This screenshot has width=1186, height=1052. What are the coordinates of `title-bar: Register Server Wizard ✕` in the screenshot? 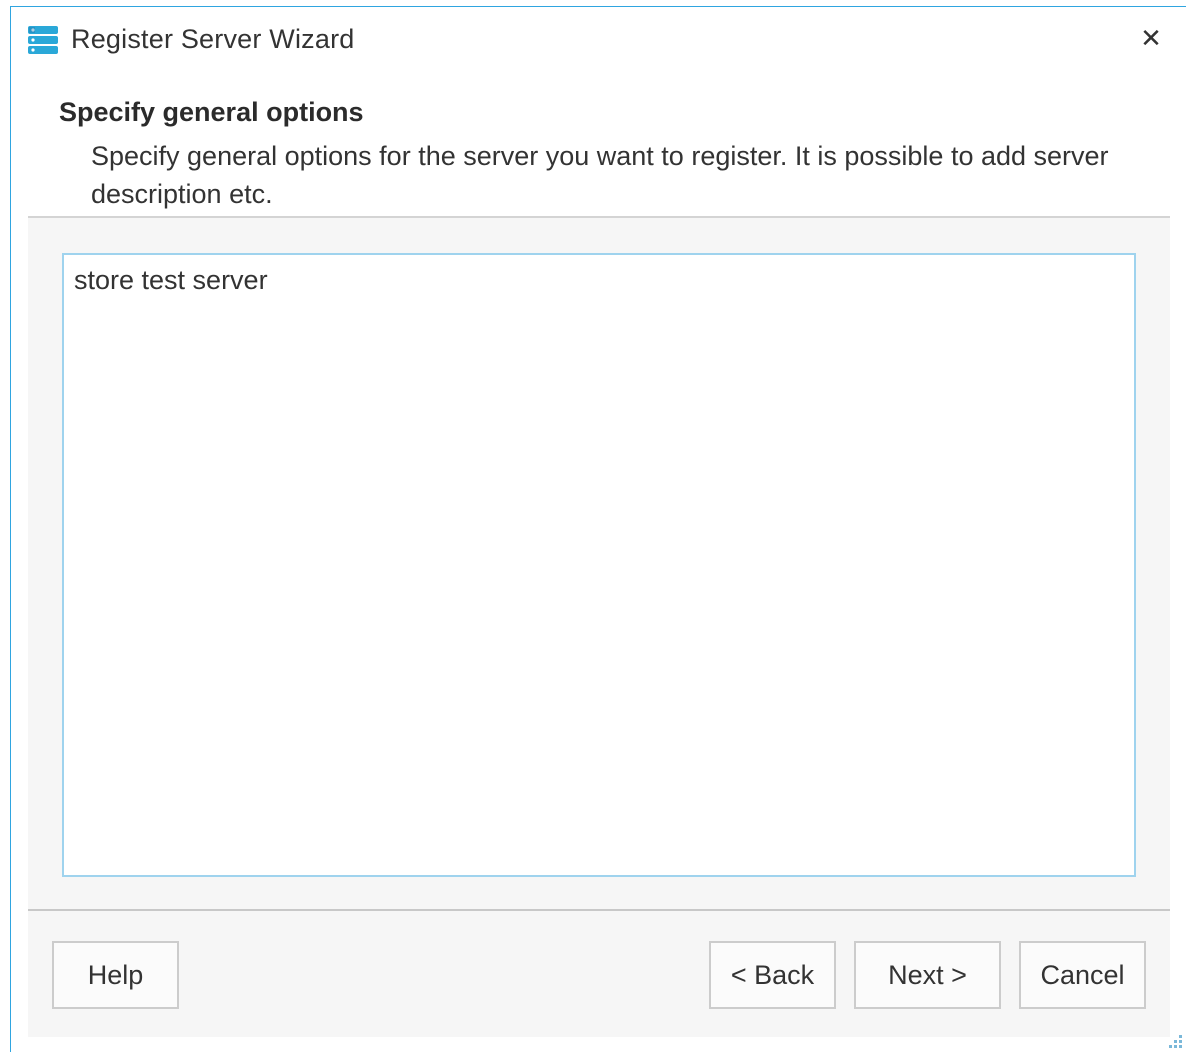 It's located at (598, 40).